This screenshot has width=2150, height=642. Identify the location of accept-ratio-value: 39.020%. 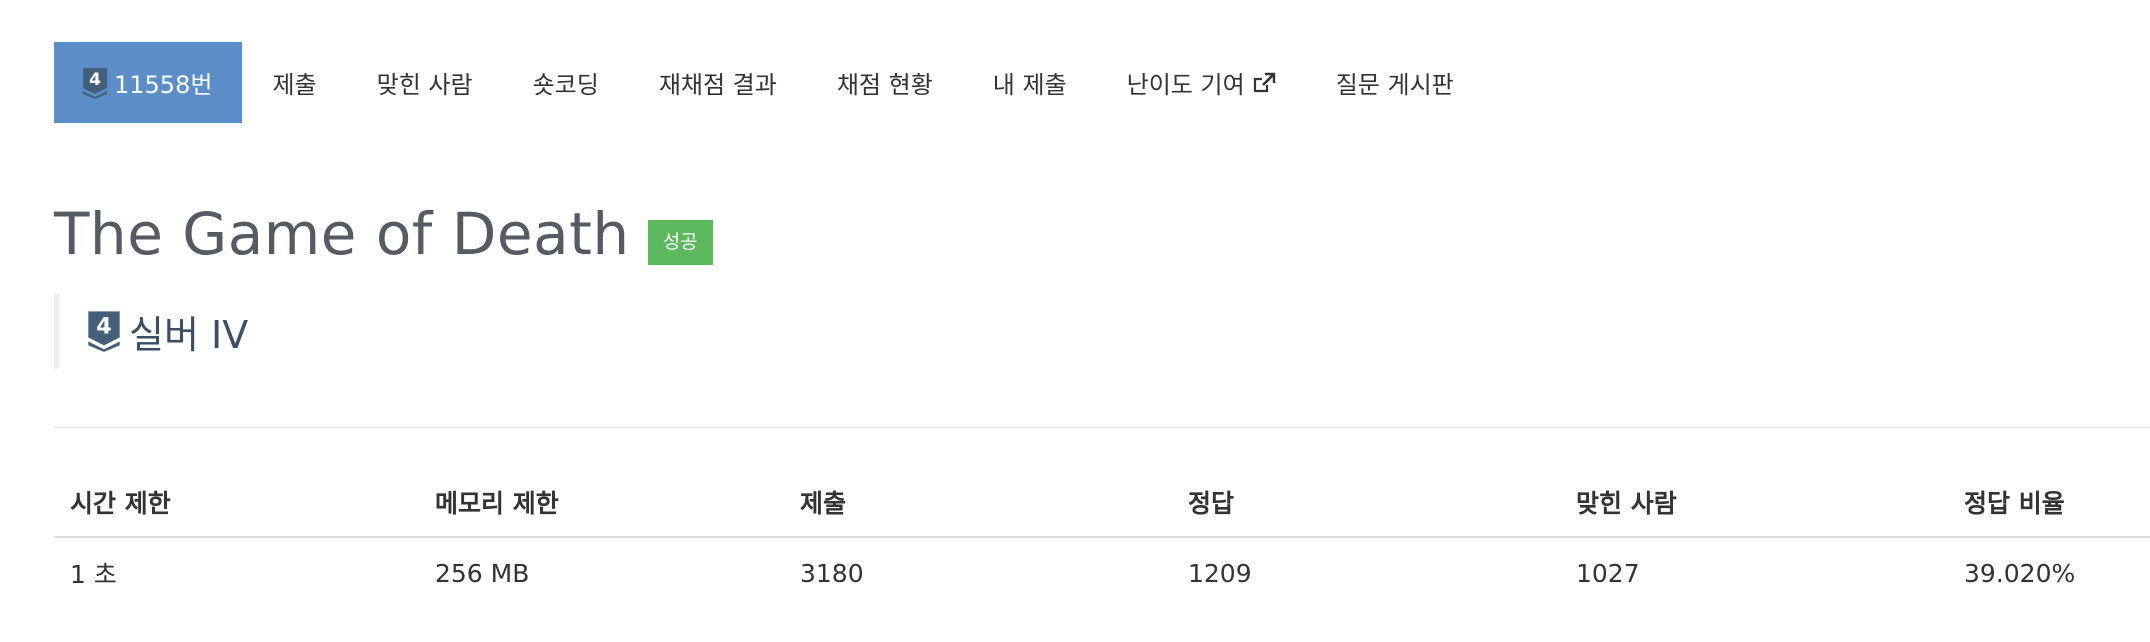
(2020, 573).